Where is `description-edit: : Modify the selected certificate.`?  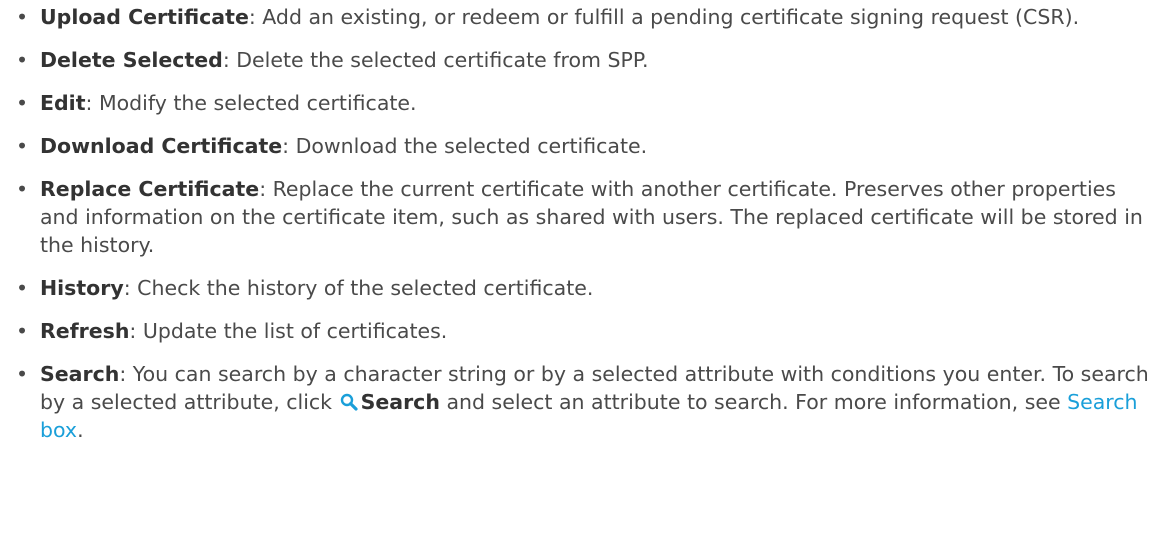
description-edit: : Modify the selected certificate. is located at coordinates (251, 103).